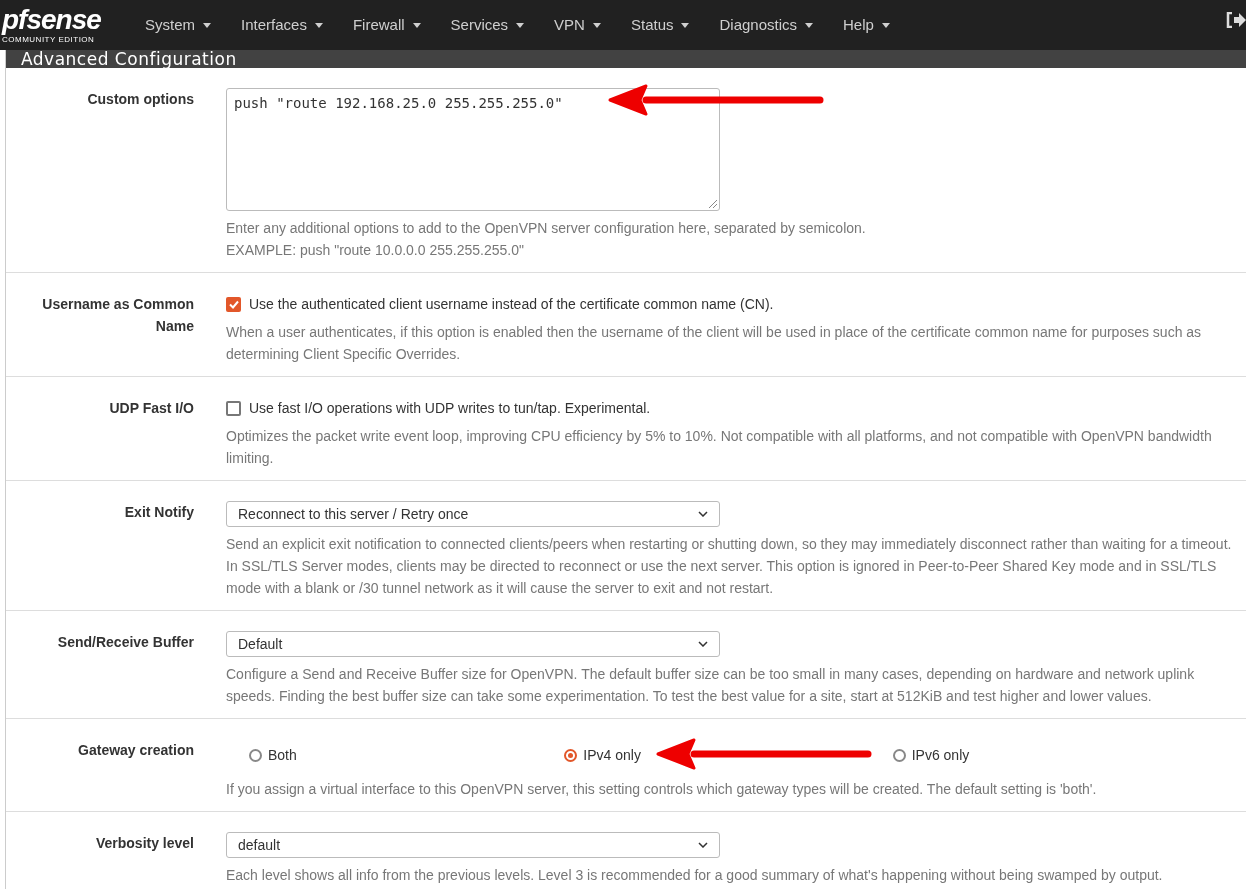 This screenshot has height=889, width=1246. I want to click on logout-icon, so click(1236, 20).